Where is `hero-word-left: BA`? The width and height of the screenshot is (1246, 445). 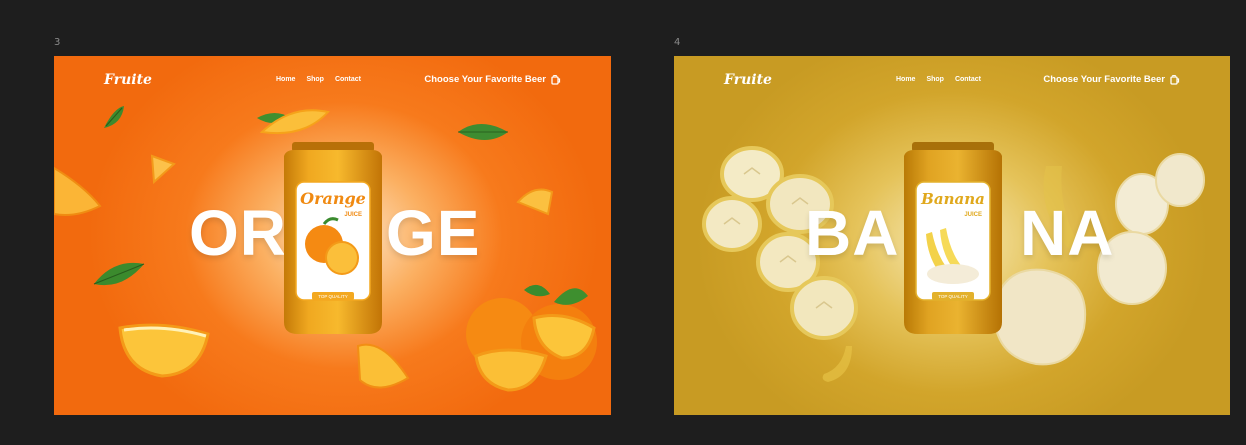 hero-word-left: BA is located at coordinates (852, 233).